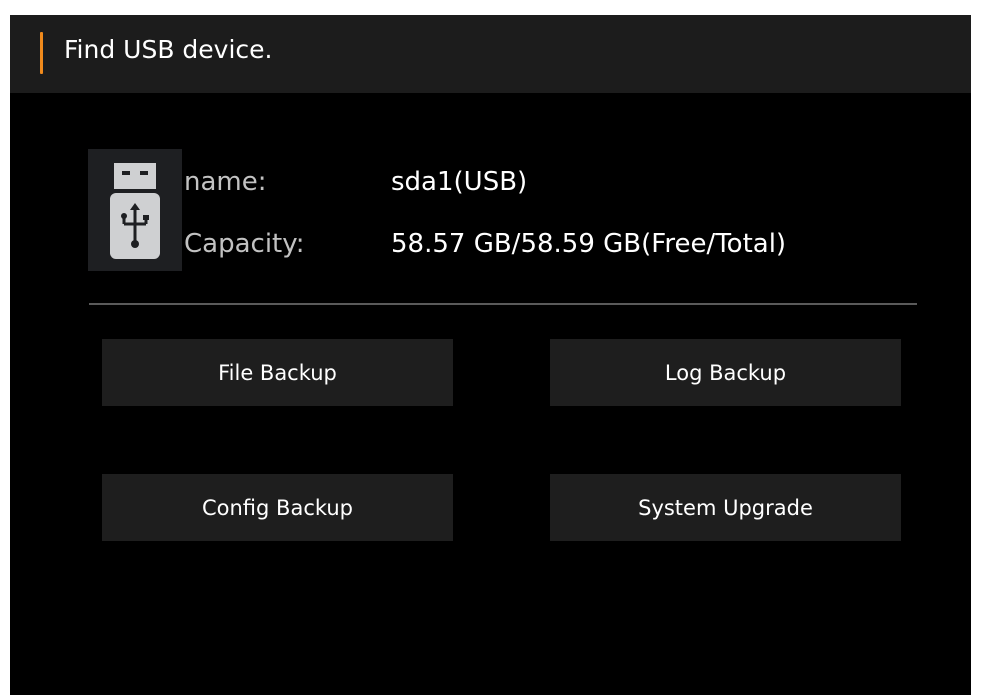  Describe the element at coordinates (135, 210) in the screenshot. I see `usb-drive-icon` at that location.